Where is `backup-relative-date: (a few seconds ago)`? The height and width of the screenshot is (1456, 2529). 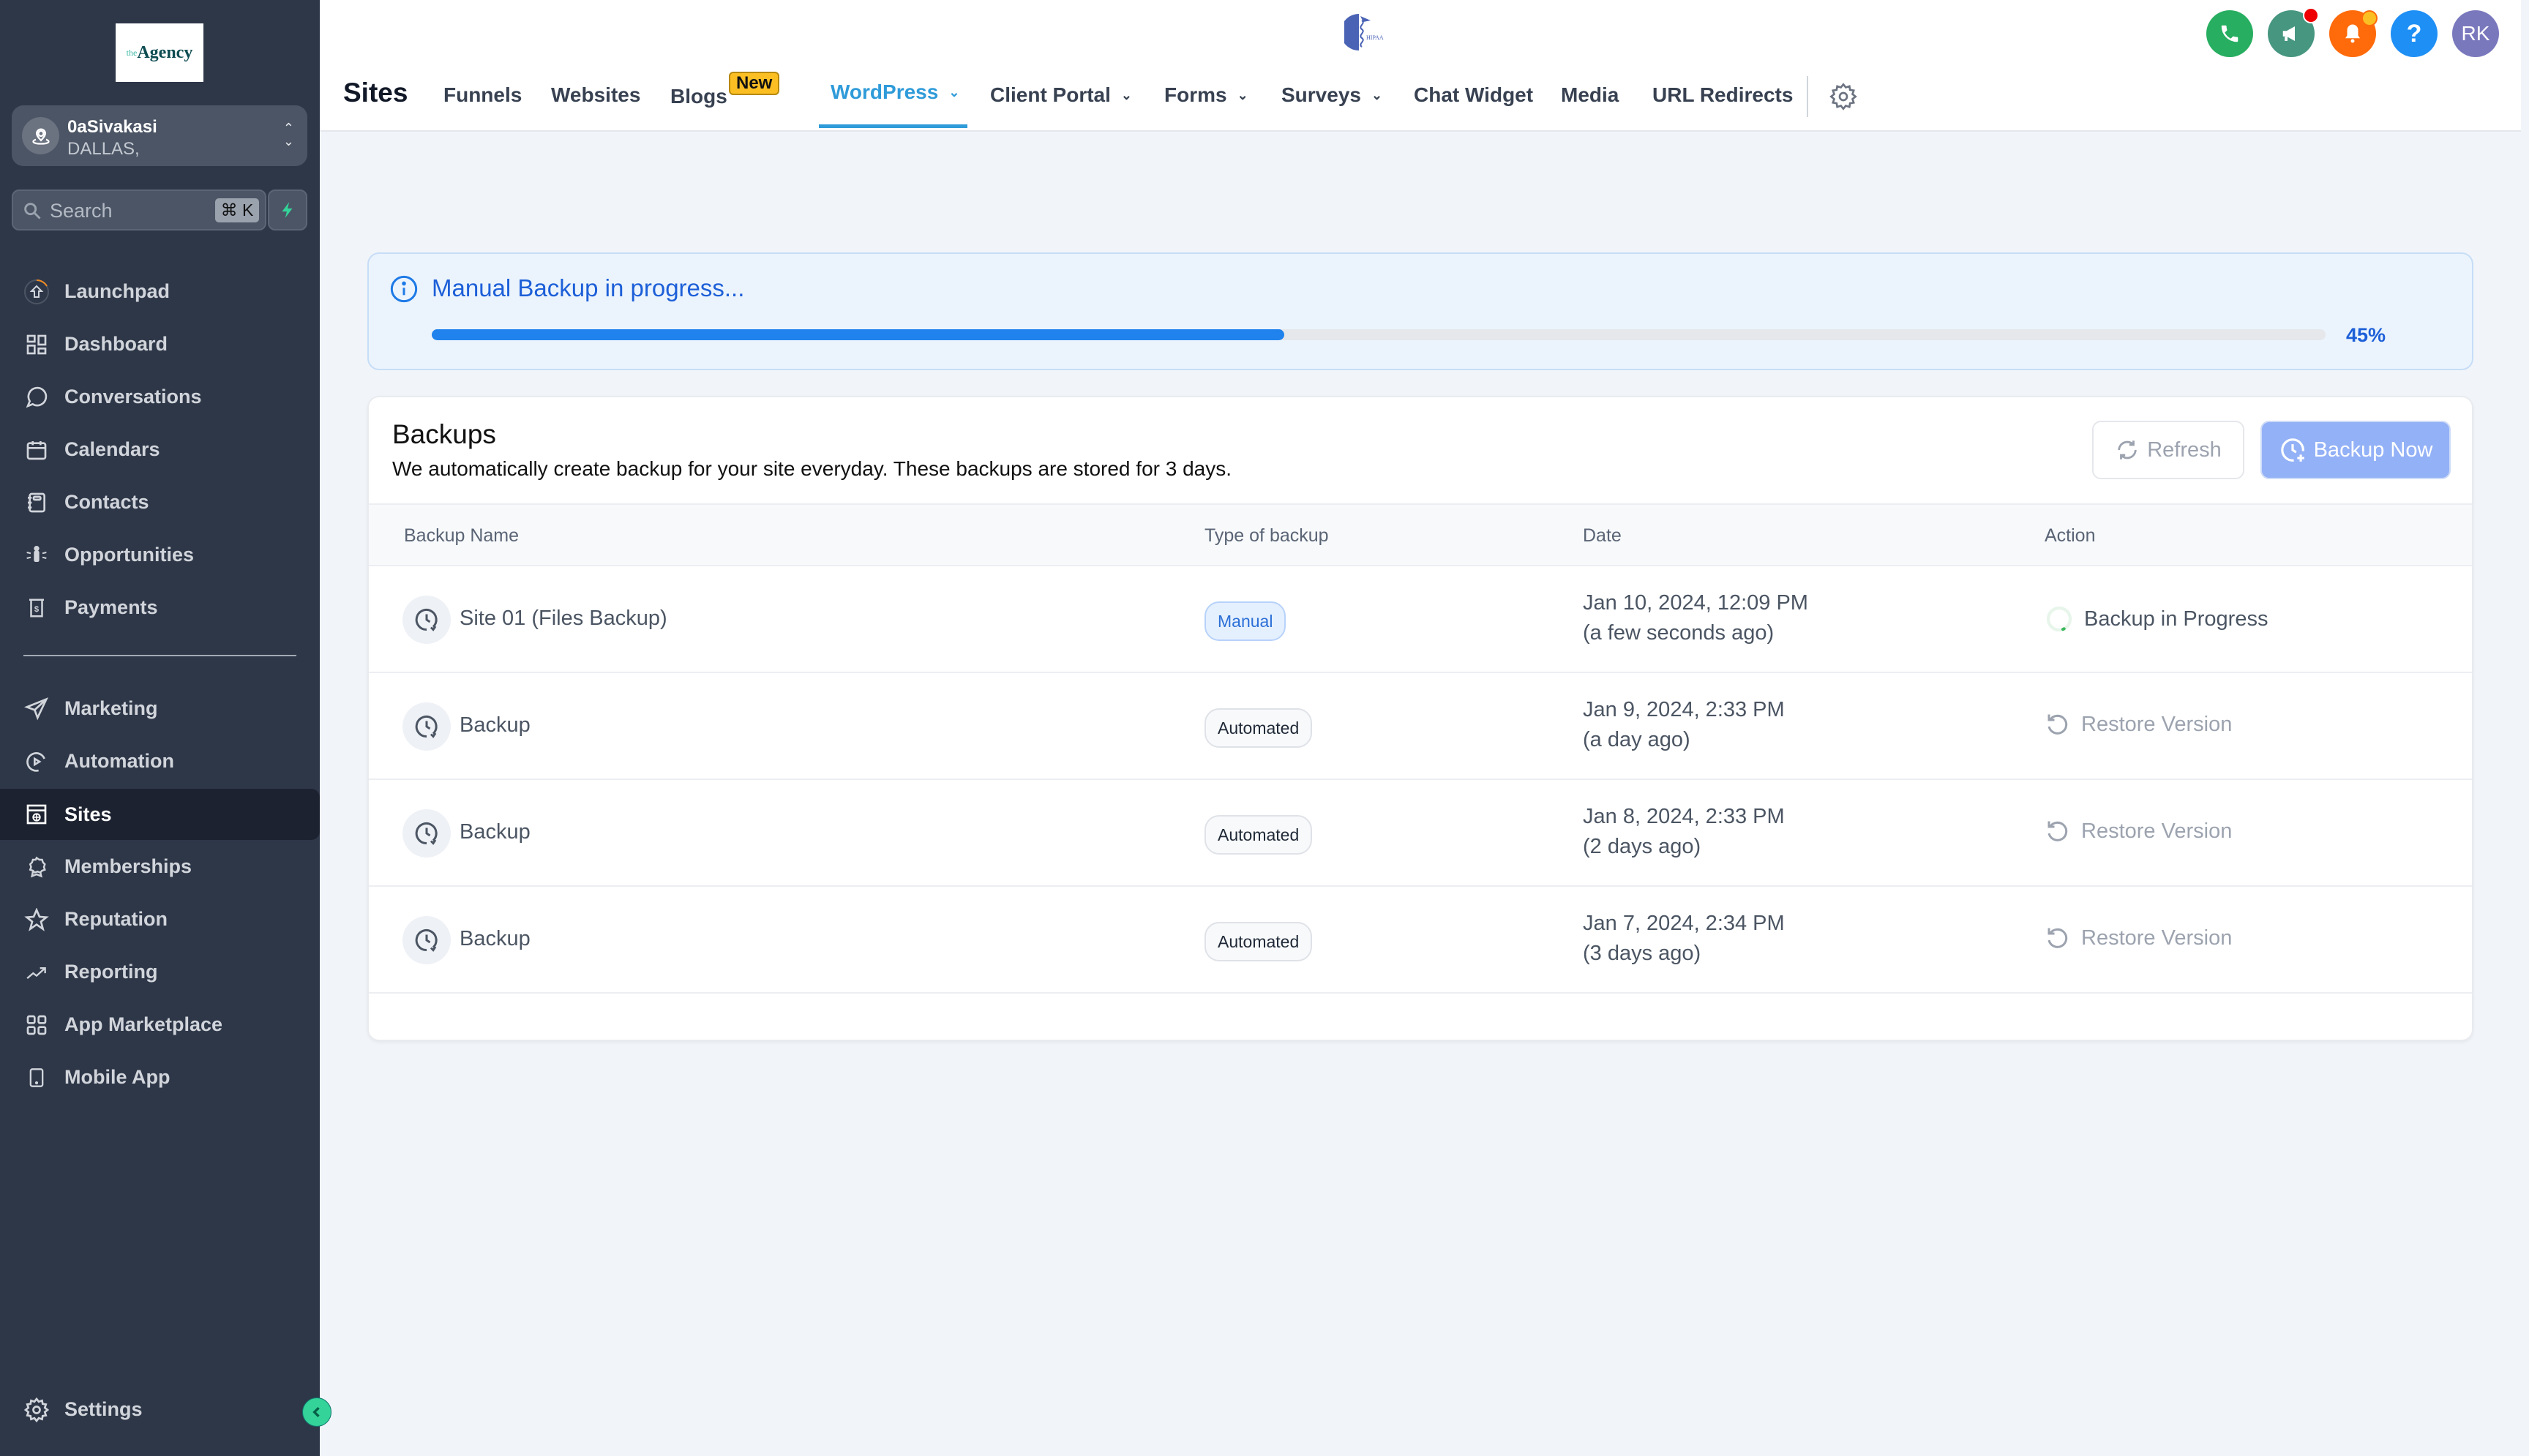 backup-relative-date: (a few seconds ago) is located at coordinates (1679, 633).